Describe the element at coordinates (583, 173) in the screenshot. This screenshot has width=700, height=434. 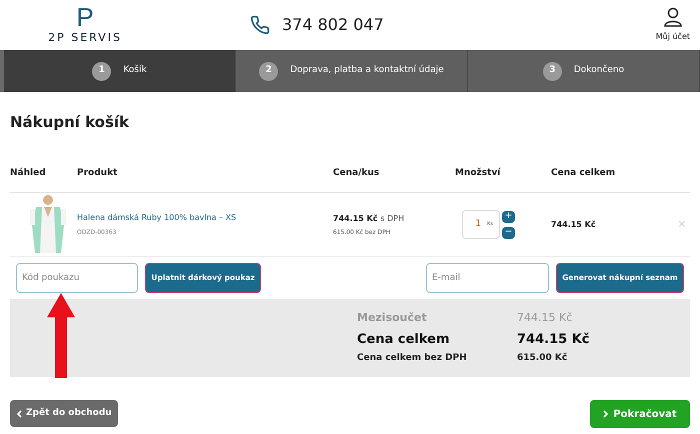
I see `column-header: Cena celkem` at that location.